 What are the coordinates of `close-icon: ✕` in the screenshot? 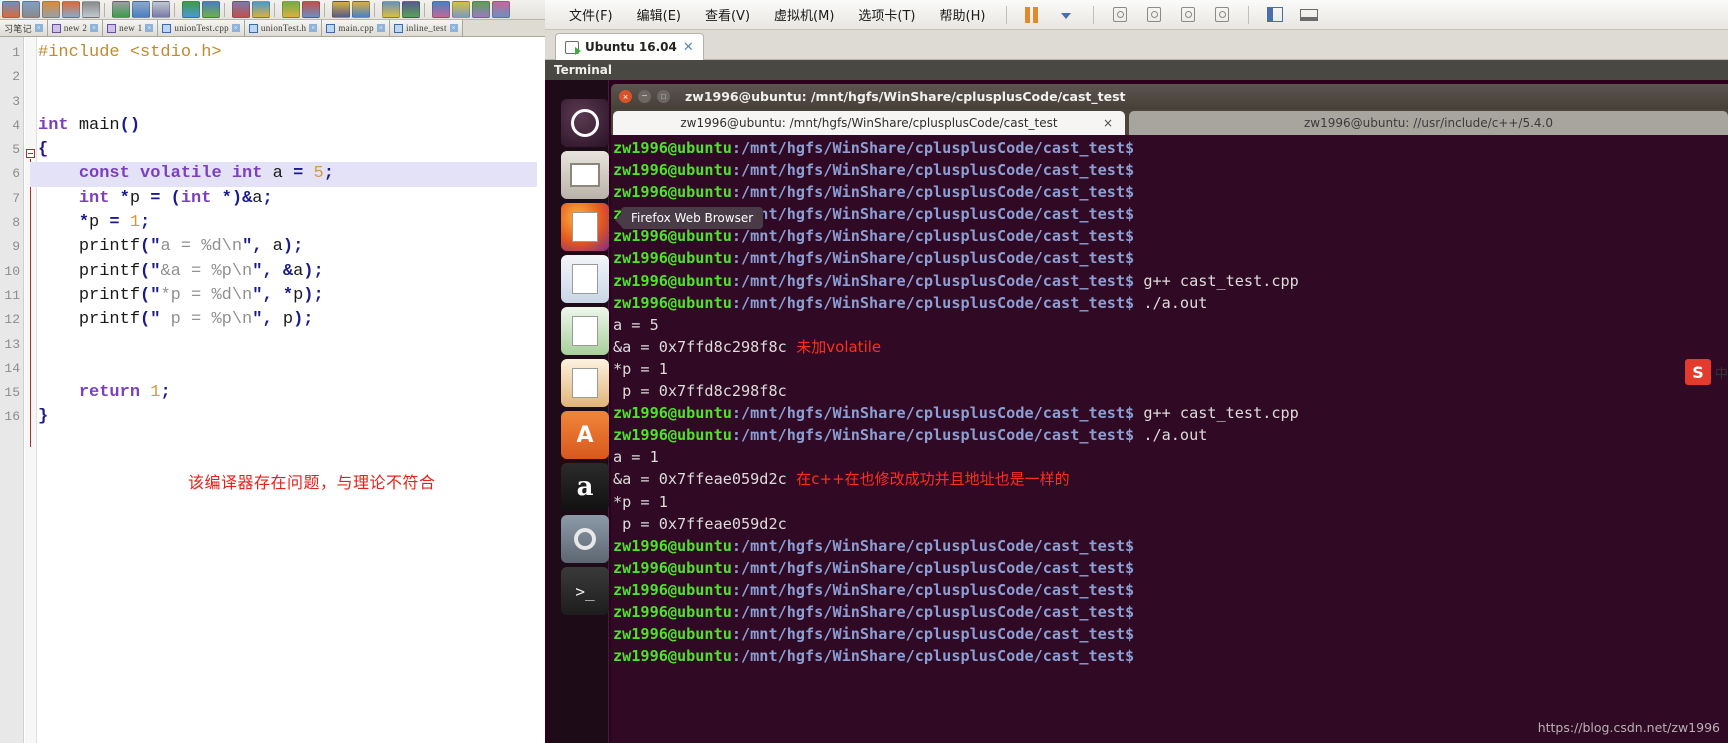 It's located at (688, 47).